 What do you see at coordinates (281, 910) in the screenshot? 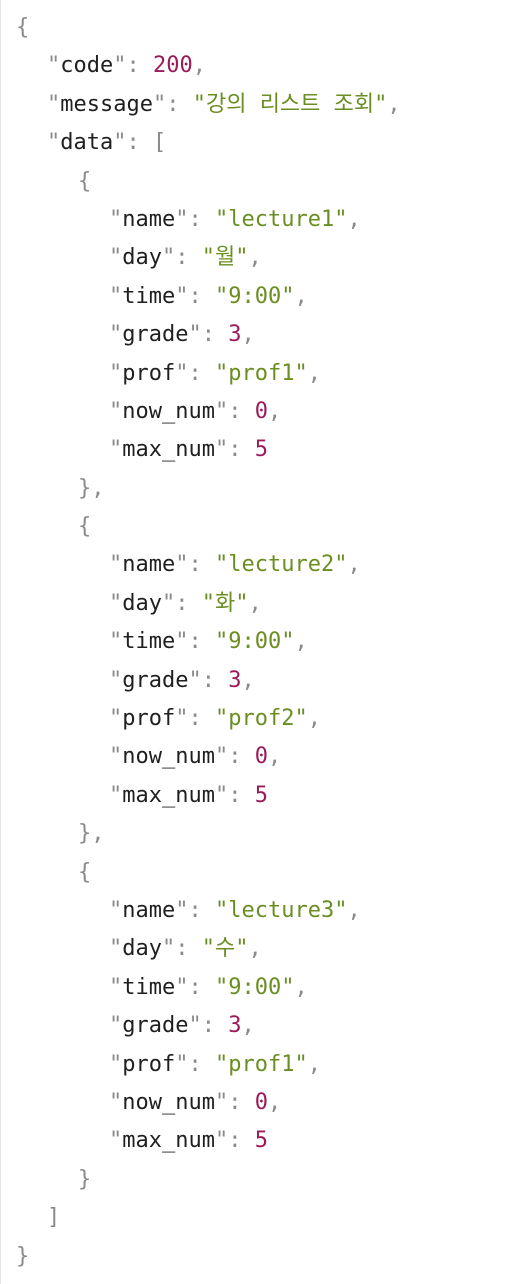
I see `json-string-value: lecture3` at bounding box center [281, 910].